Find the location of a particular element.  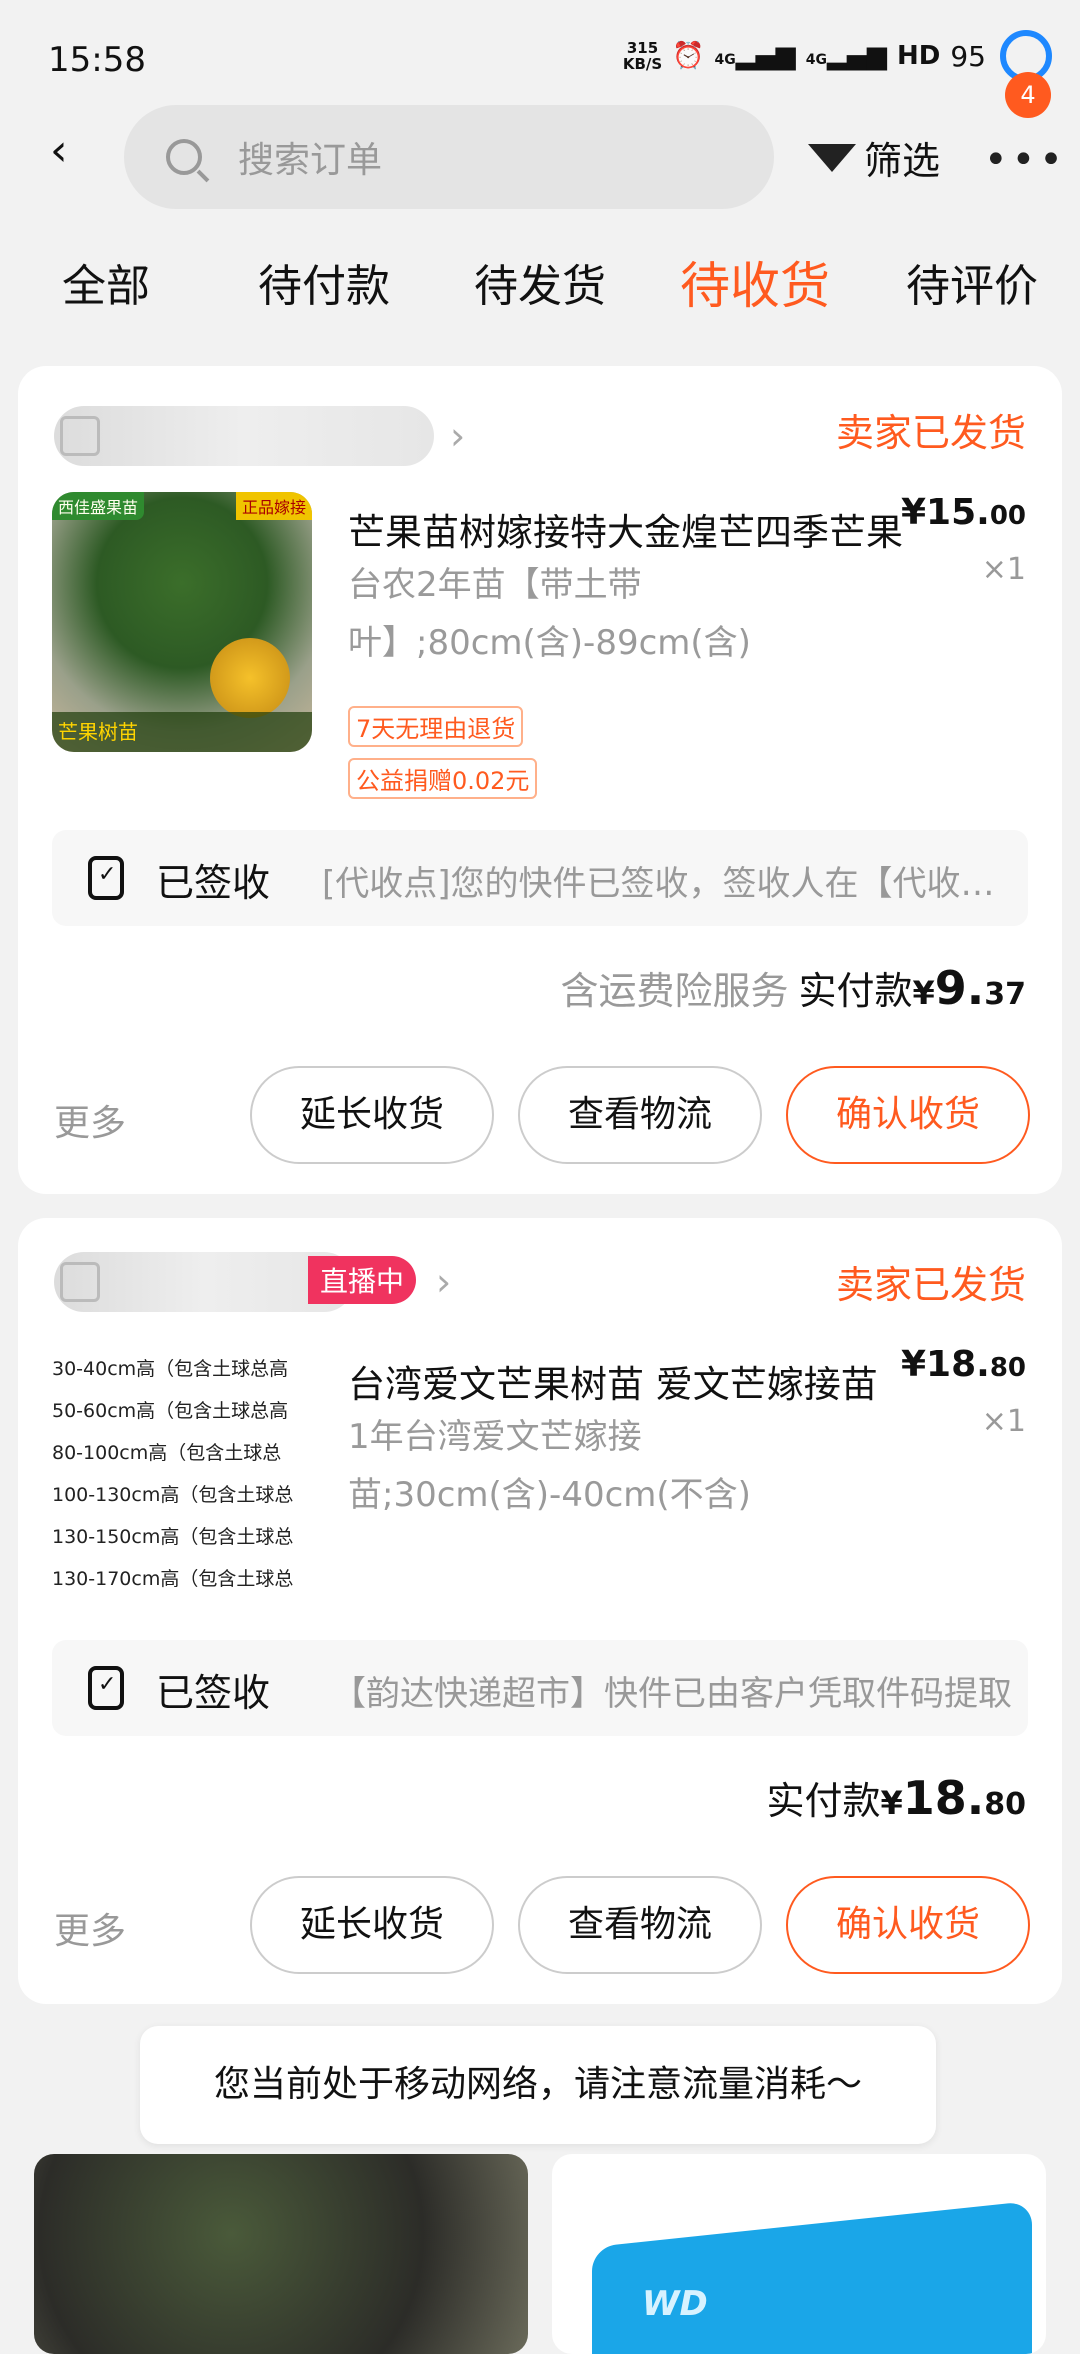

shop-name-blurred is located at coordinates (244, 436).